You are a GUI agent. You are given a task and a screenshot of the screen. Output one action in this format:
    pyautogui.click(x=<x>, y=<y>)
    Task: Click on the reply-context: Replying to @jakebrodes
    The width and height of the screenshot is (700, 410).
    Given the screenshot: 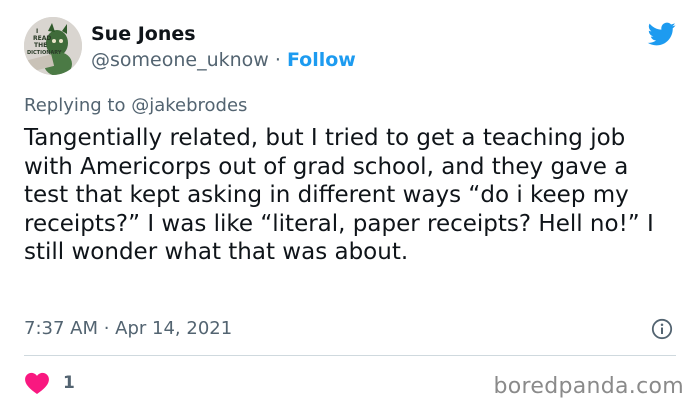 What is the action you would take?
    pyautogui.click(x=135, y=106)
    